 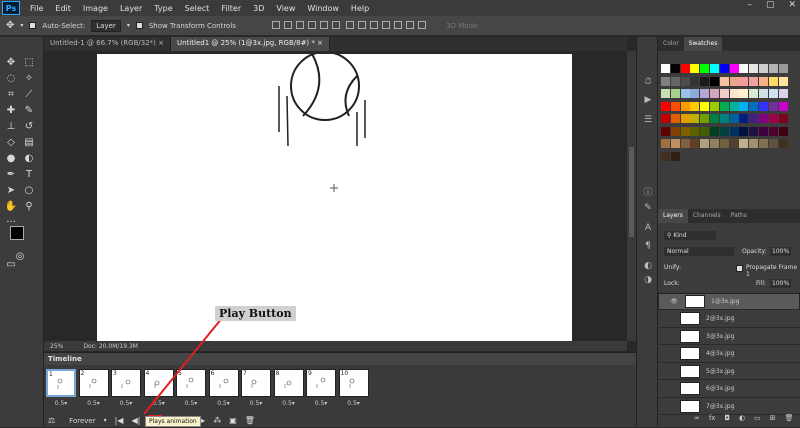 I want to click on tab-swatches: Swatches, so click(x=703, y=44).